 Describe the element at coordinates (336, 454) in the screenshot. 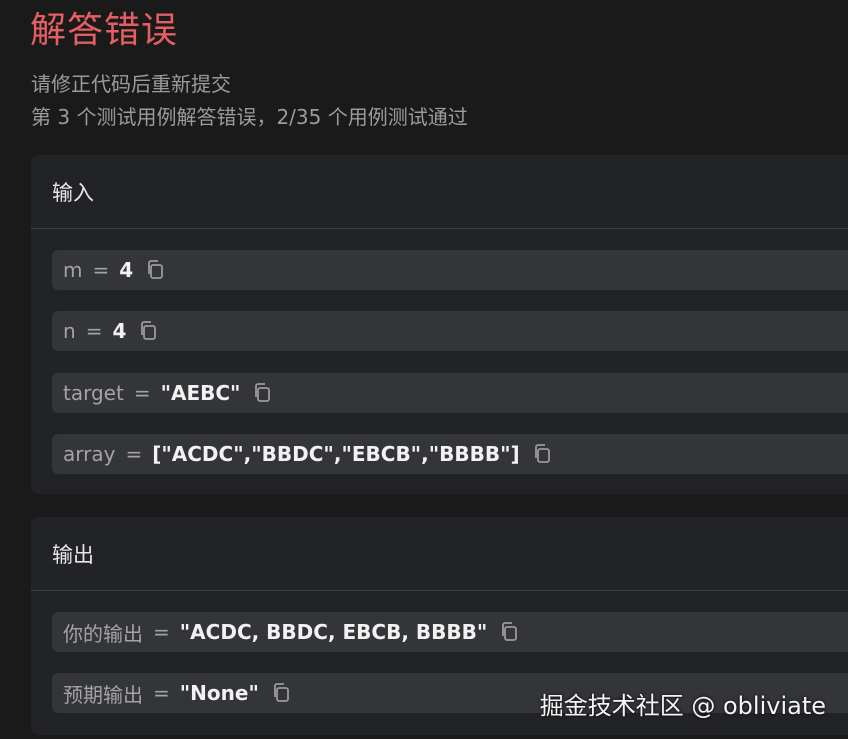

I see `param-value: ["ACDC","BBDC","EBCB","BBBB"]` at that location.